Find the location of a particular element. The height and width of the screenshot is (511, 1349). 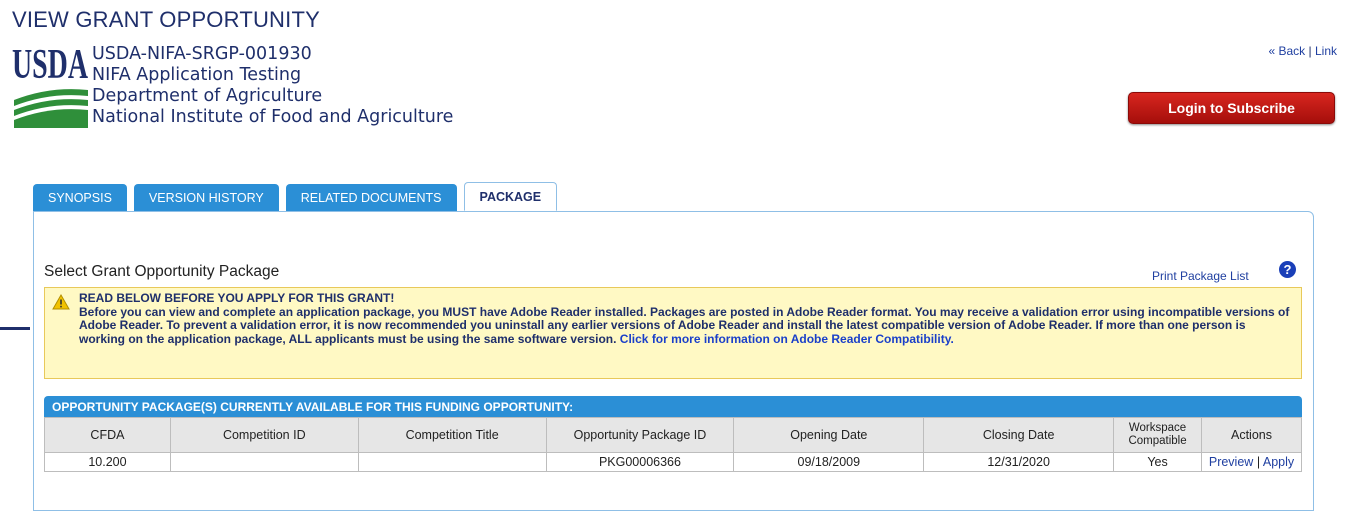

back-link: « Back is located at coordinates (1286, 51).